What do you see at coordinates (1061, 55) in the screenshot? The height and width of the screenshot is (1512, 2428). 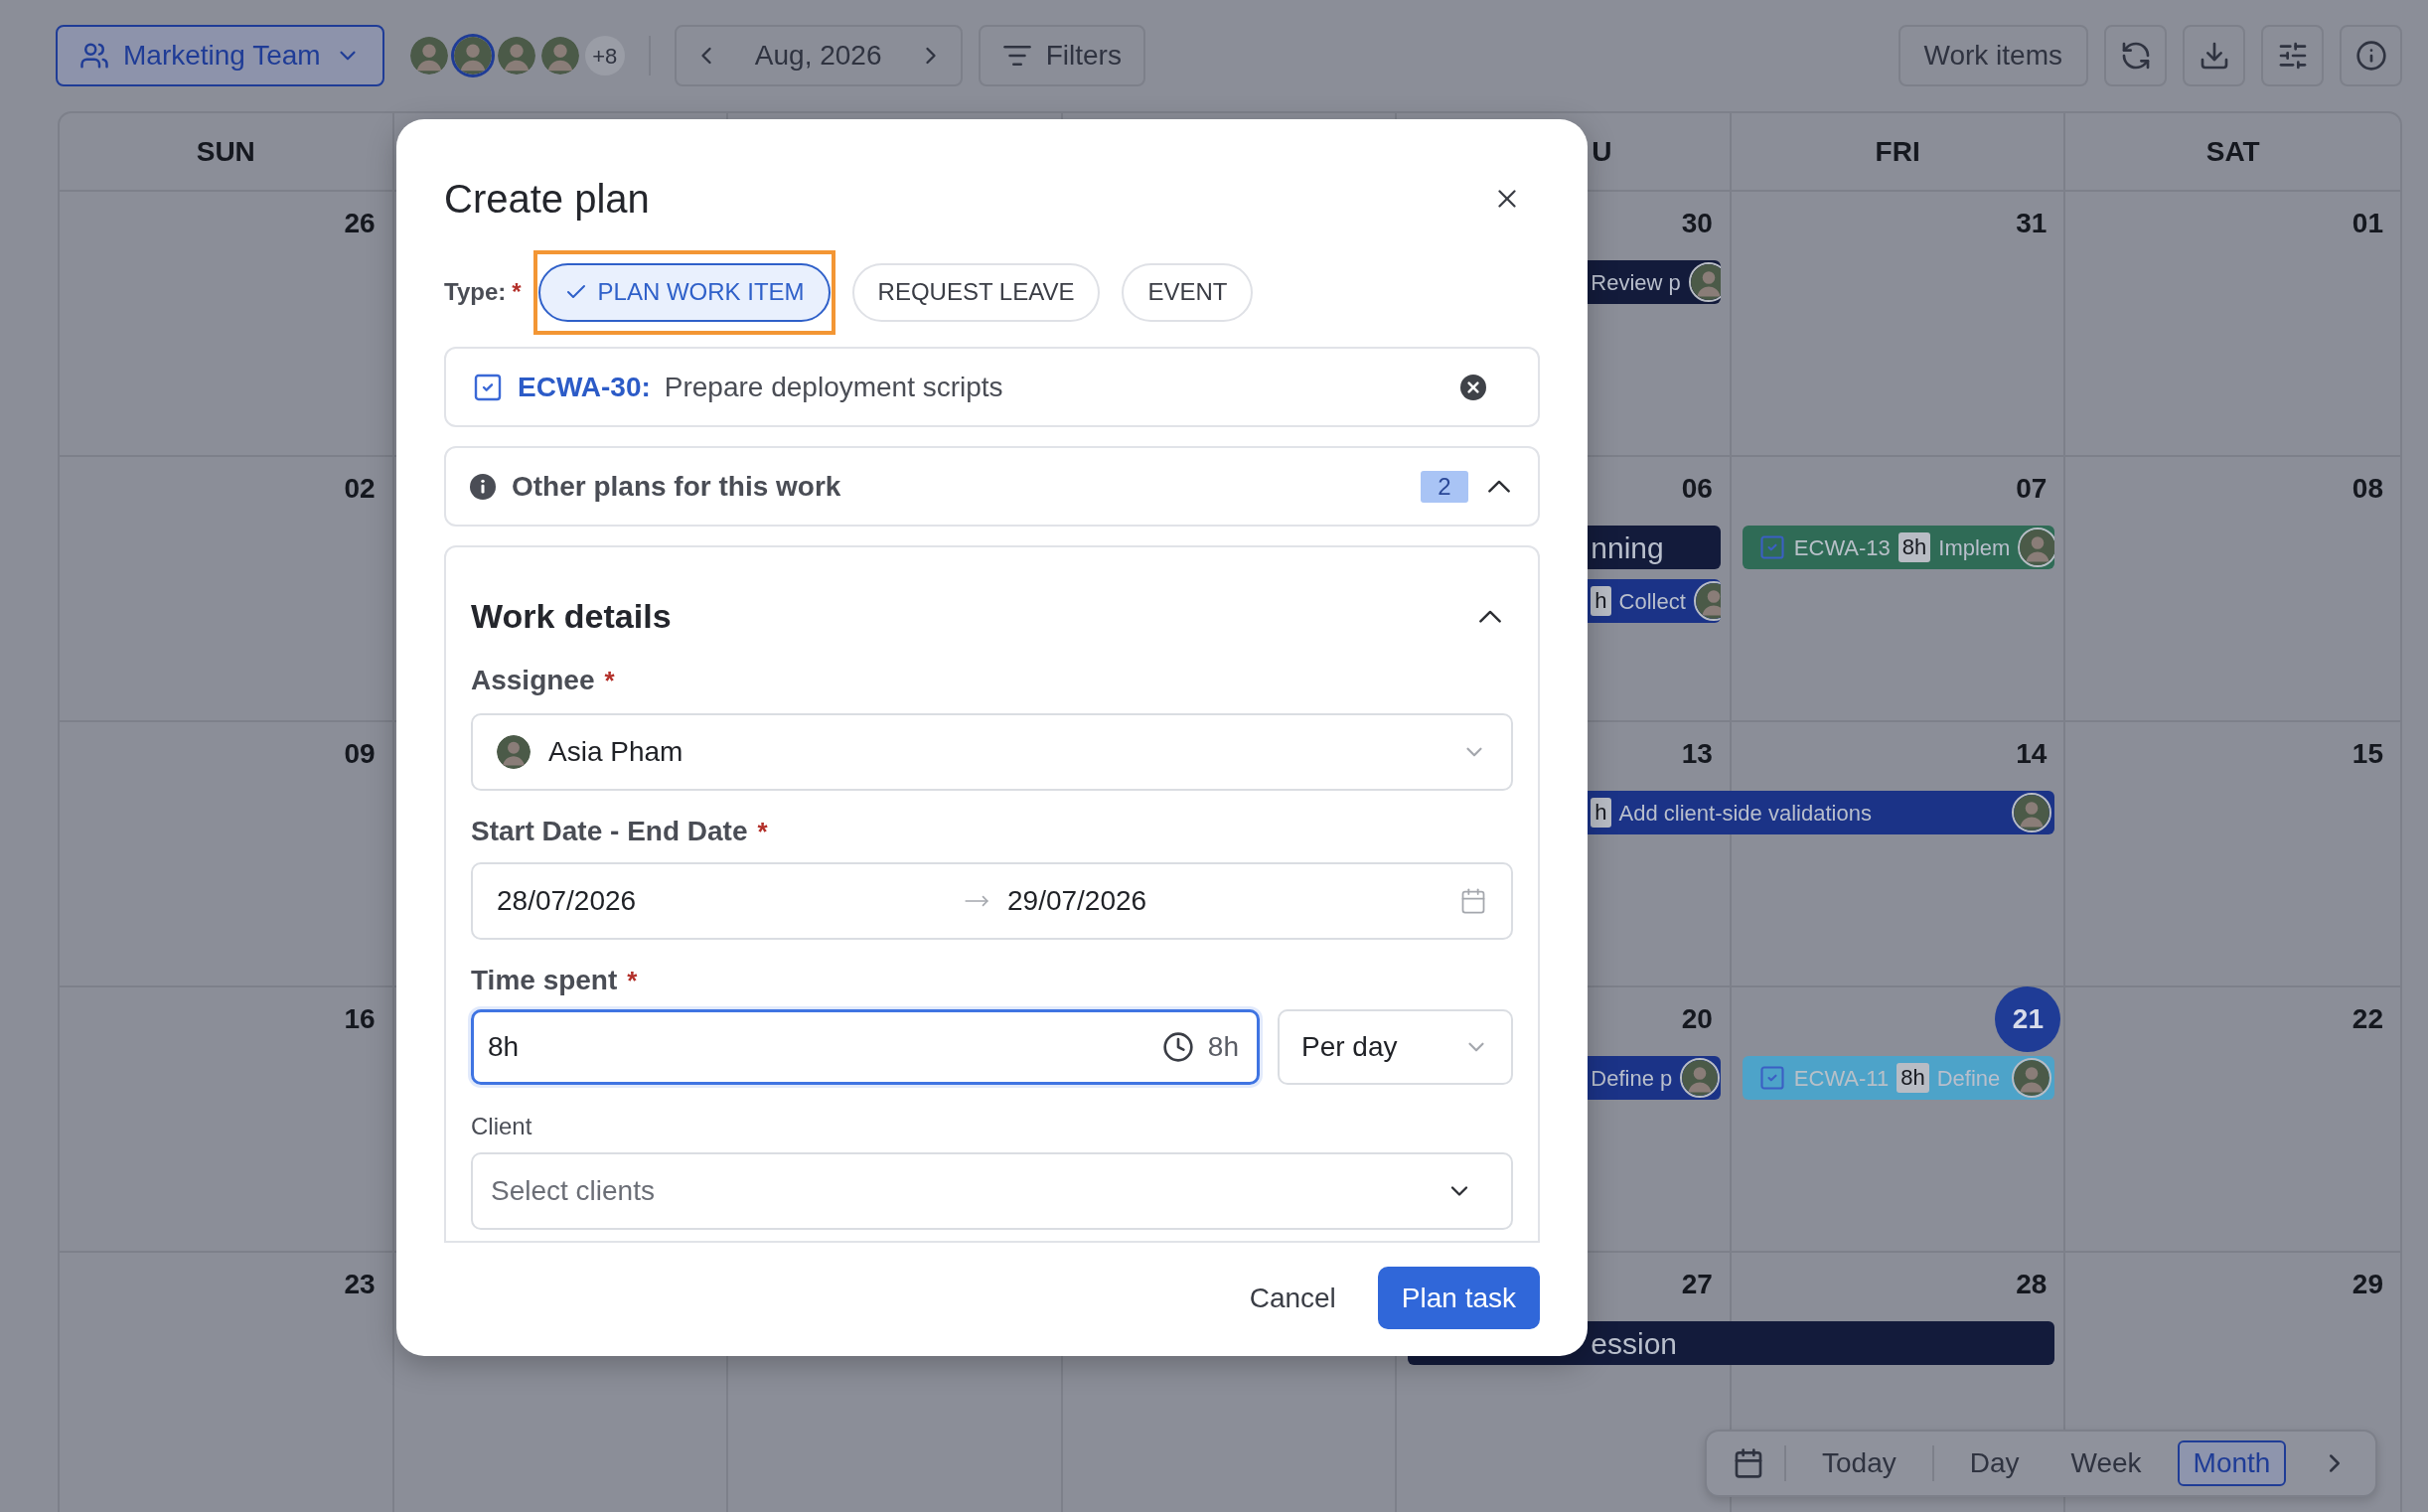 I see `filters-button: Filters` at bounding box center [1061, 55].